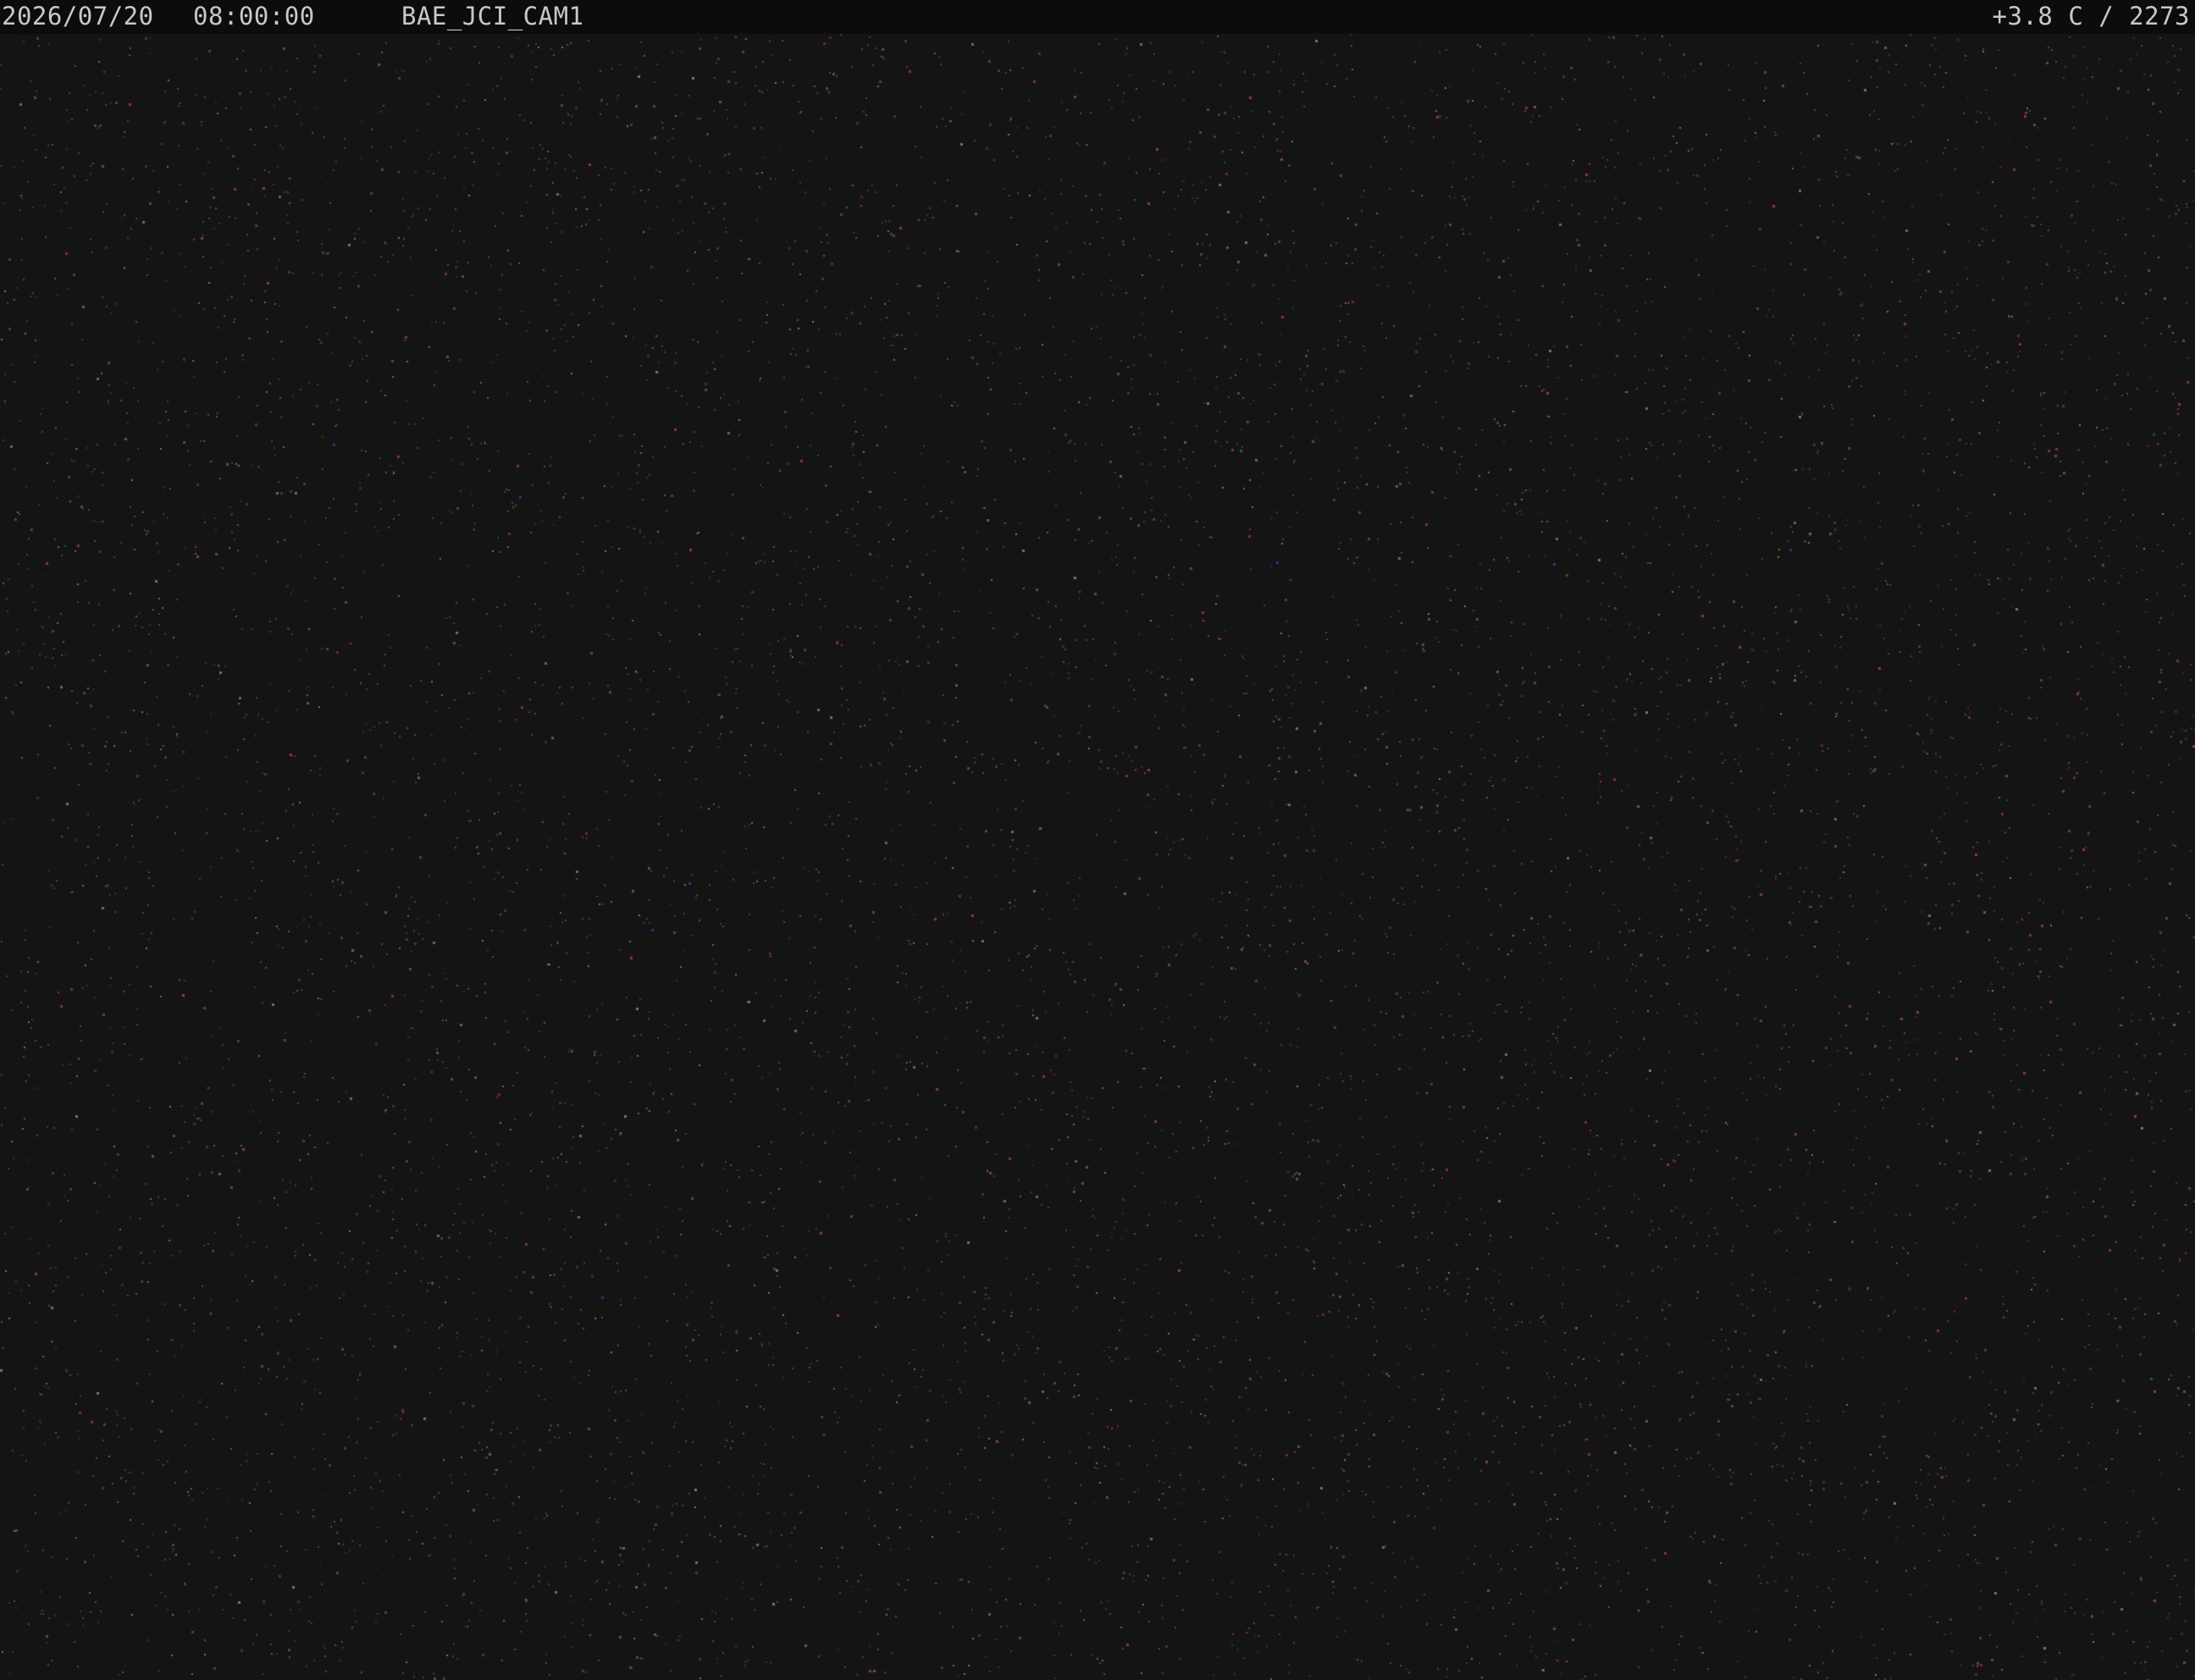 The height and width of the screenshot is (1680, 2195). What do you see at coordinates (493, 16) in the screenshot?
I see `overlay-camera-name: BAE_JCI_CAM1` at bounding box center [493, 16].